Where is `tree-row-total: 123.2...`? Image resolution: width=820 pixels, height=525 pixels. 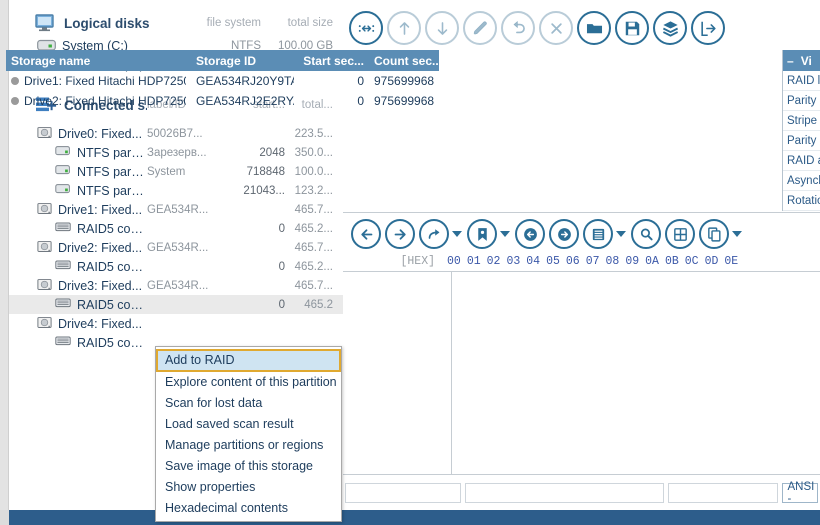
tree-row-total: 123.2... is located at coordinates (313, 190).